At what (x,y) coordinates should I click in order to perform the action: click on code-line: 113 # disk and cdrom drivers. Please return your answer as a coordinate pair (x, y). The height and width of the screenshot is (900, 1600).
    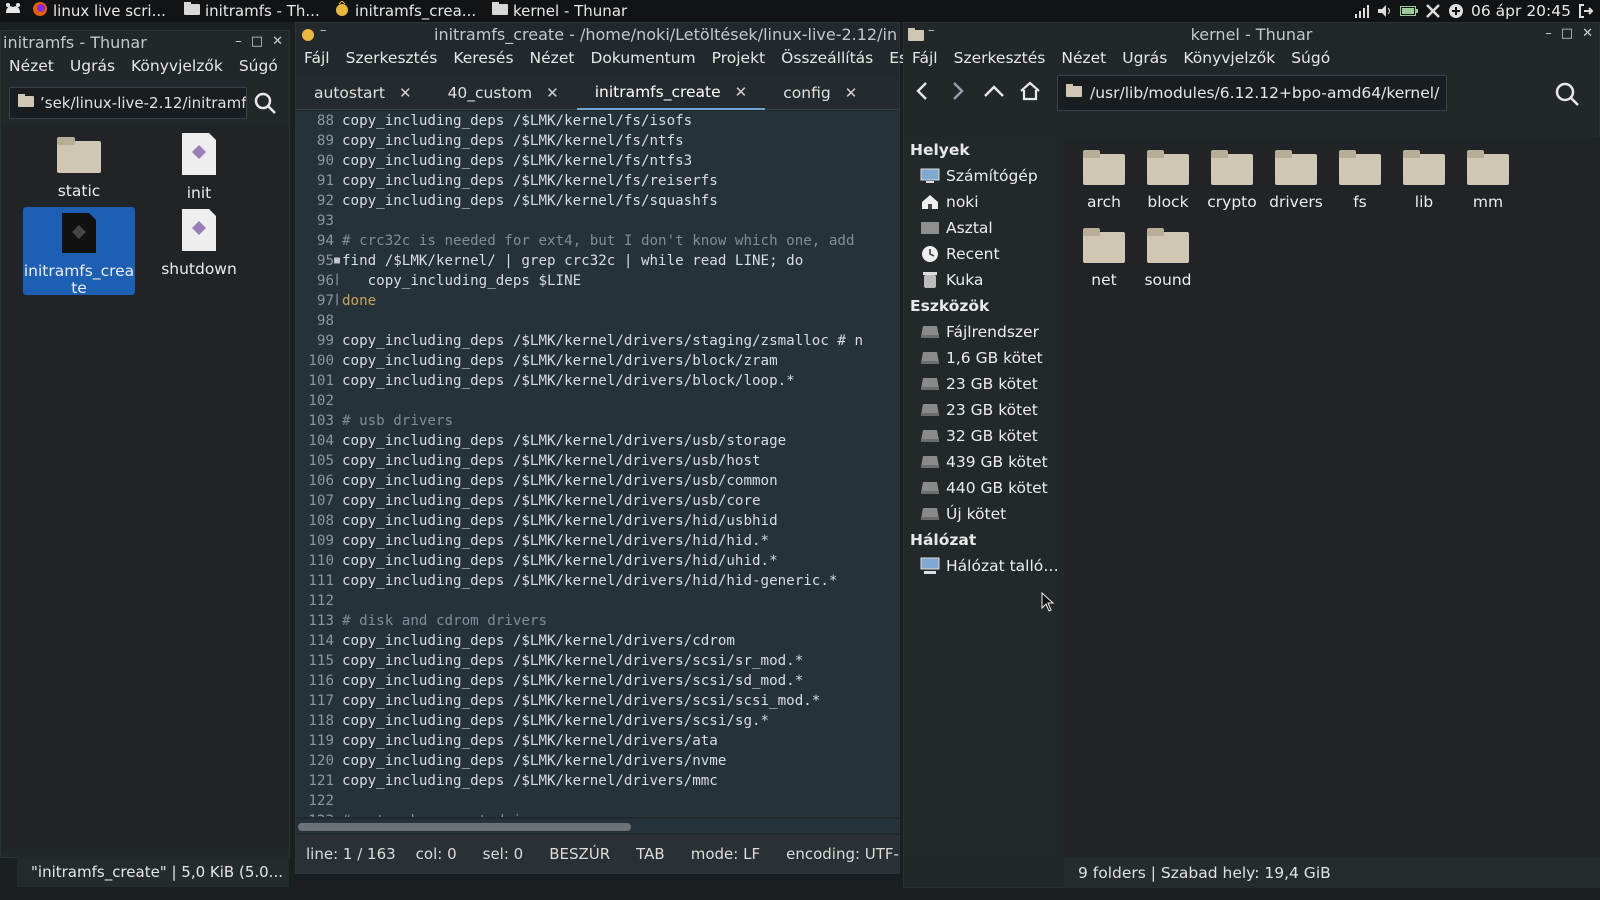
    Looking at the image, I should click on (597, 621).